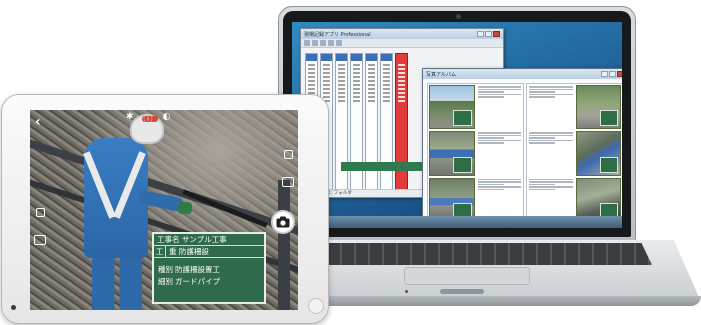  What do you see at coordinates (441, 74) in the screenshot?
I see `album-window-title: 写真アルバム` at bounding box center [441, 74].